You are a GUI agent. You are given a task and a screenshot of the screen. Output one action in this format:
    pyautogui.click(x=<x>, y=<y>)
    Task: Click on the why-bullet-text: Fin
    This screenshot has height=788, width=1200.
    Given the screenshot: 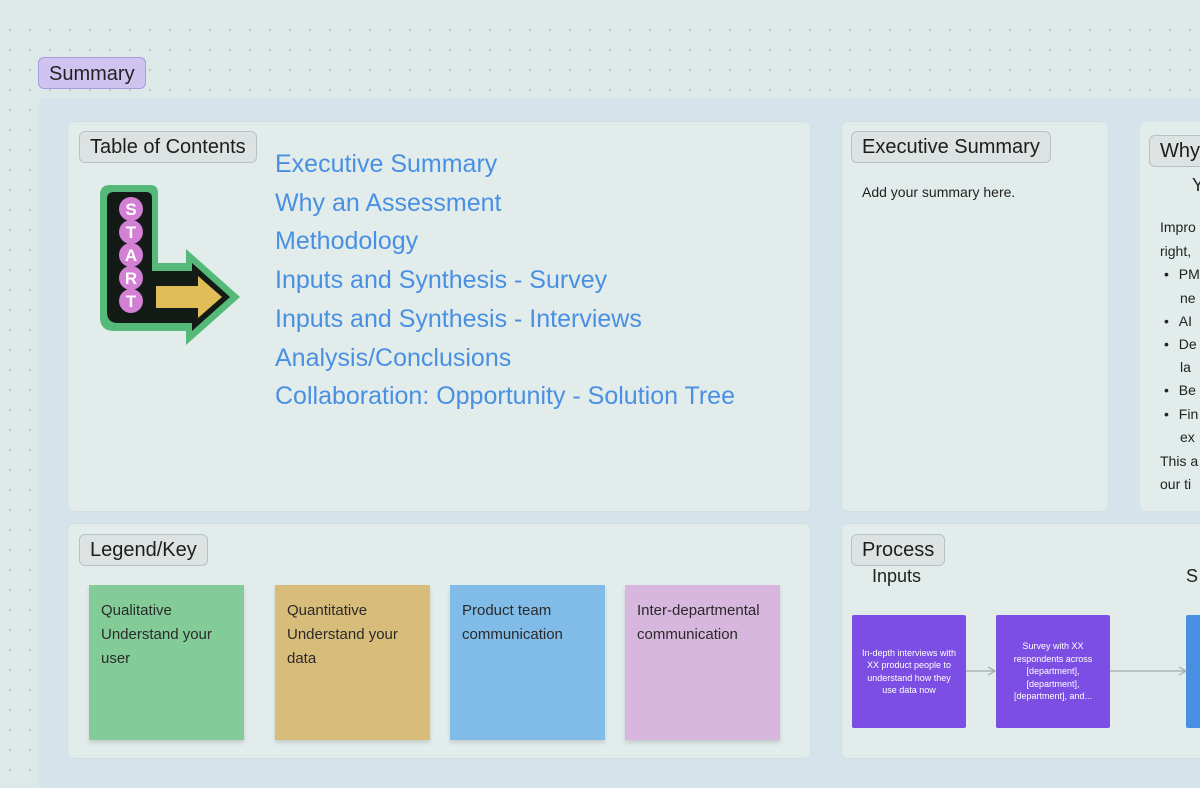 What is the action you would take?
    pyautogui.click(x=1188, y=414)
    